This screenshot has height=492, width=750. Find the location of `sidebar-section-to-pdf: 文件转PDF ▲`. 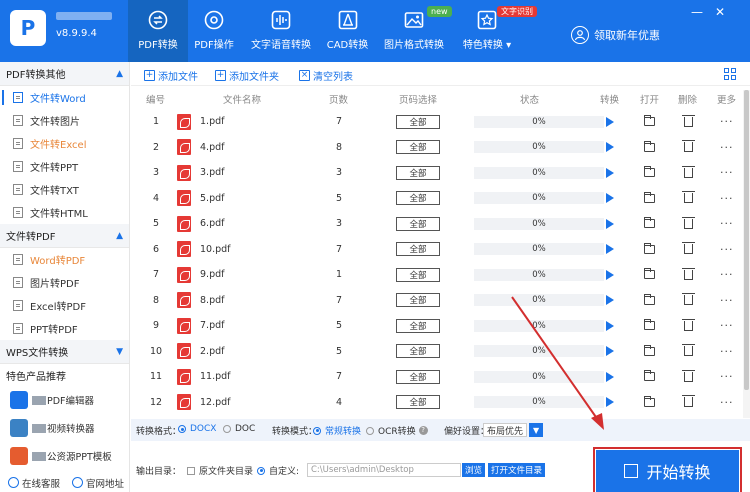

sidebar-section-to-pdf: 文件转PDF ▲ is located at coordinates (64, 236).